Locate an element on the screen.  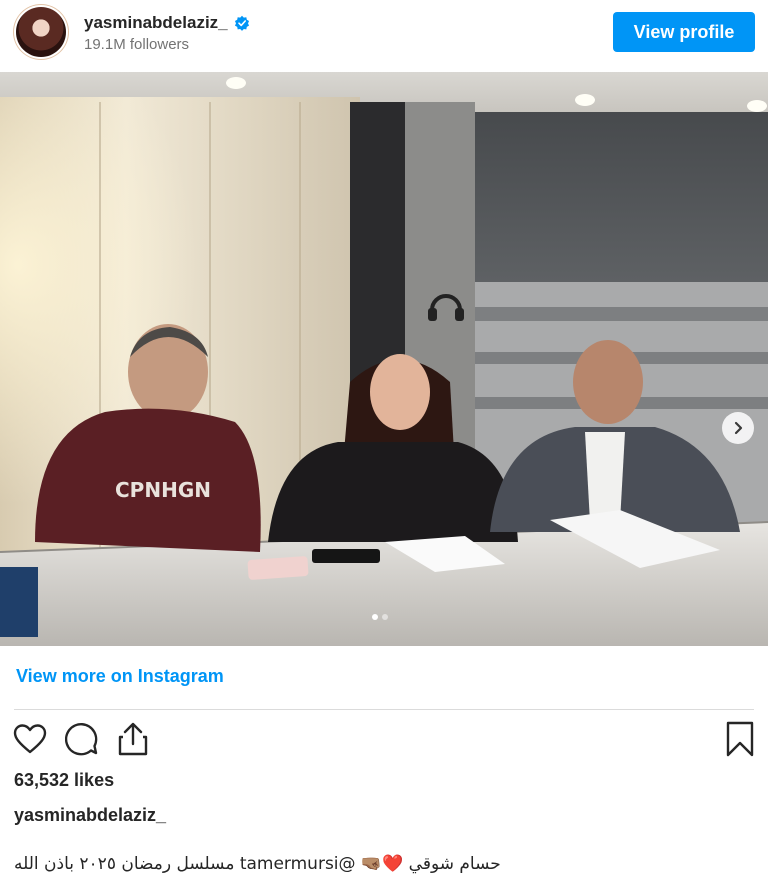
comment-button is located at coordinates (82, 739).